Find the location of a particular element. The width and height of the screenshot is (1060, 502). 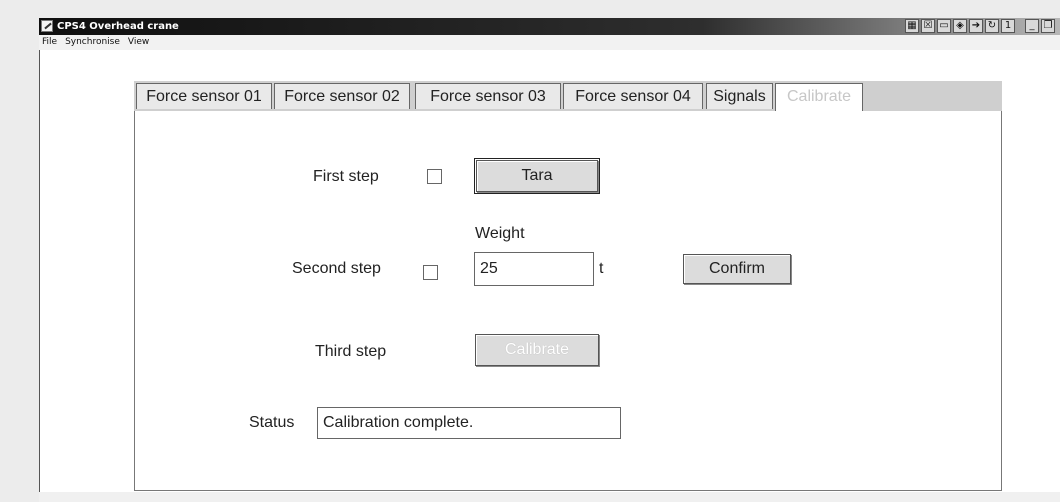

tab-calibrate: Calibrate is located at coordinates (819, 97).